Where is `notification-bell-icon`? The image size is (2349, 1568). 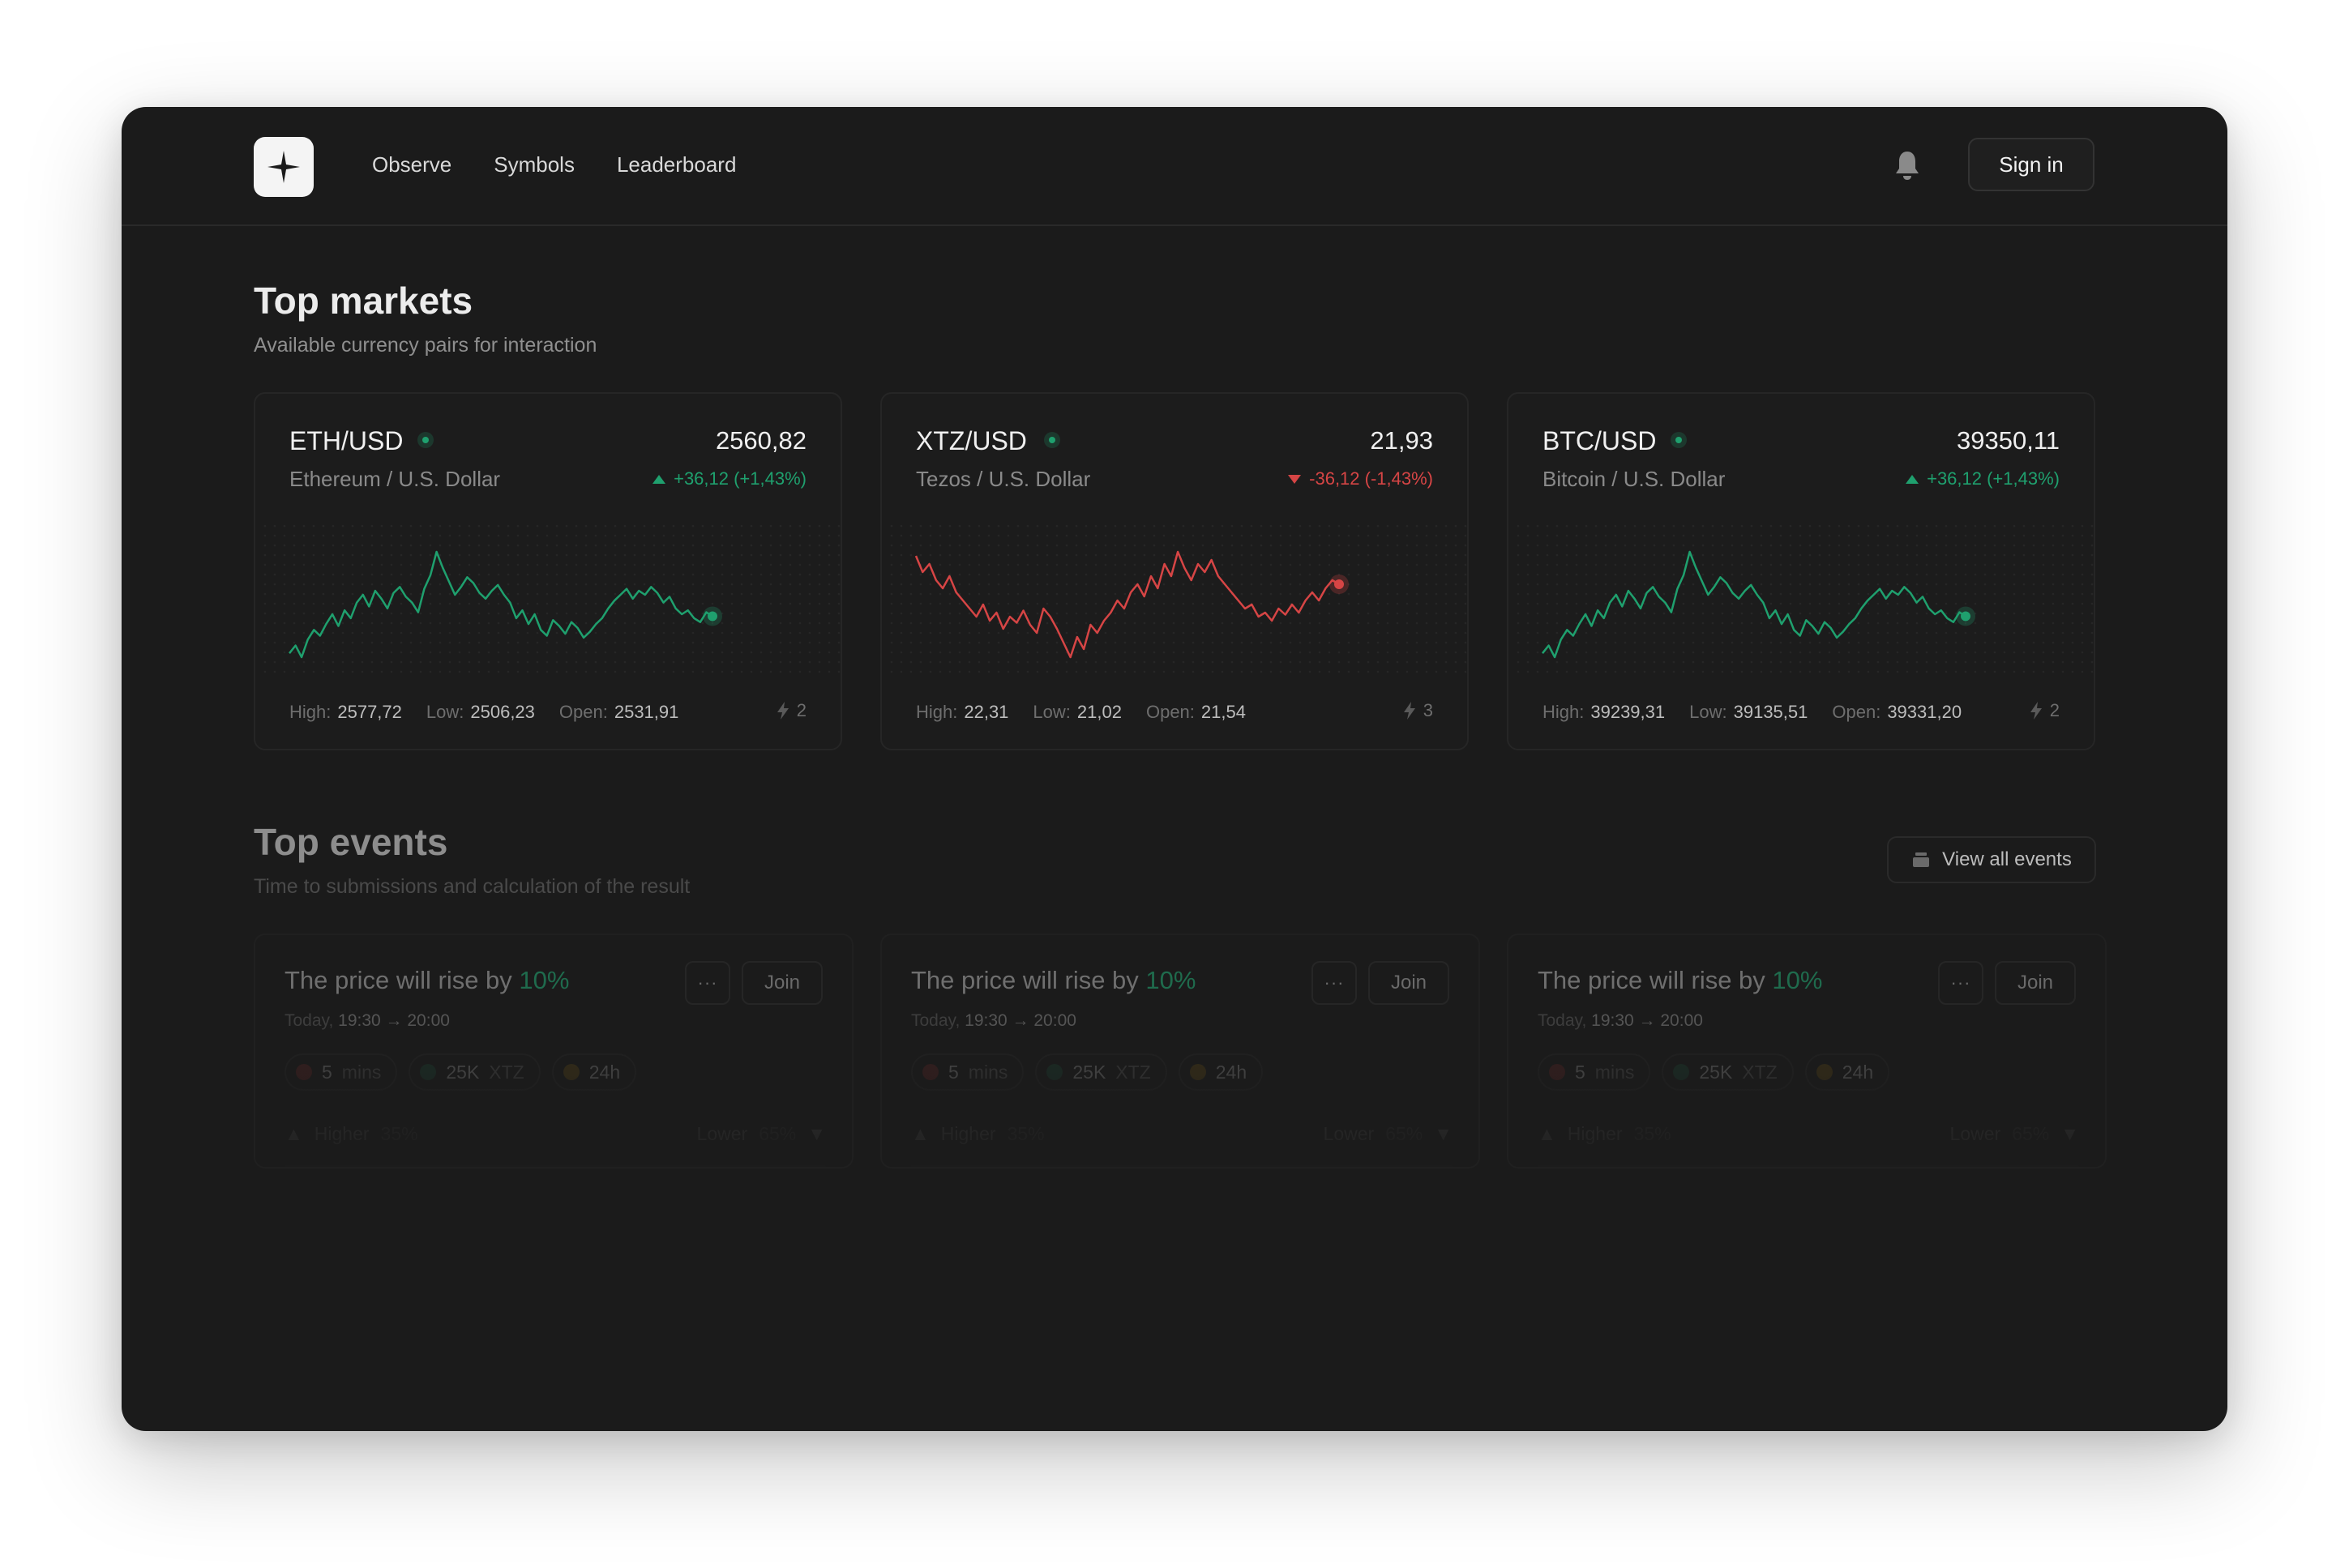 notification-bell-icon is located at coordinates (1907, 166).